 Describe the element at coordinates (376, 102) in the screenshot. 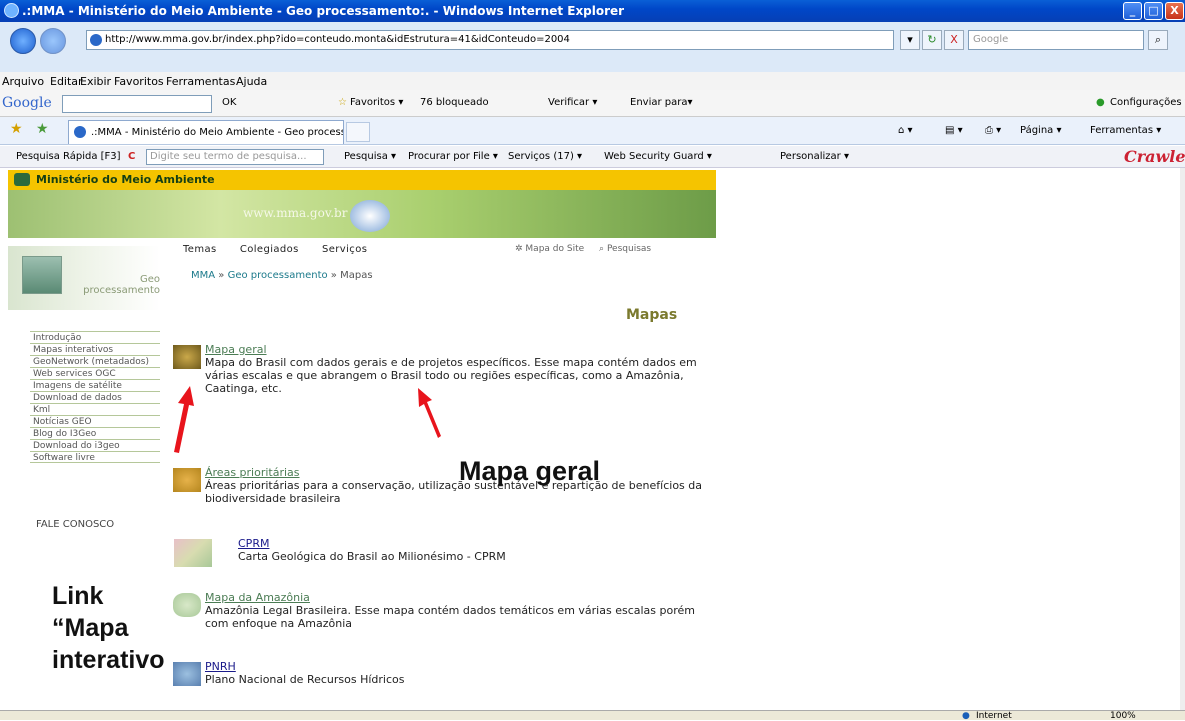

I see `favoritos-button: Favoritos ▾` at that location.